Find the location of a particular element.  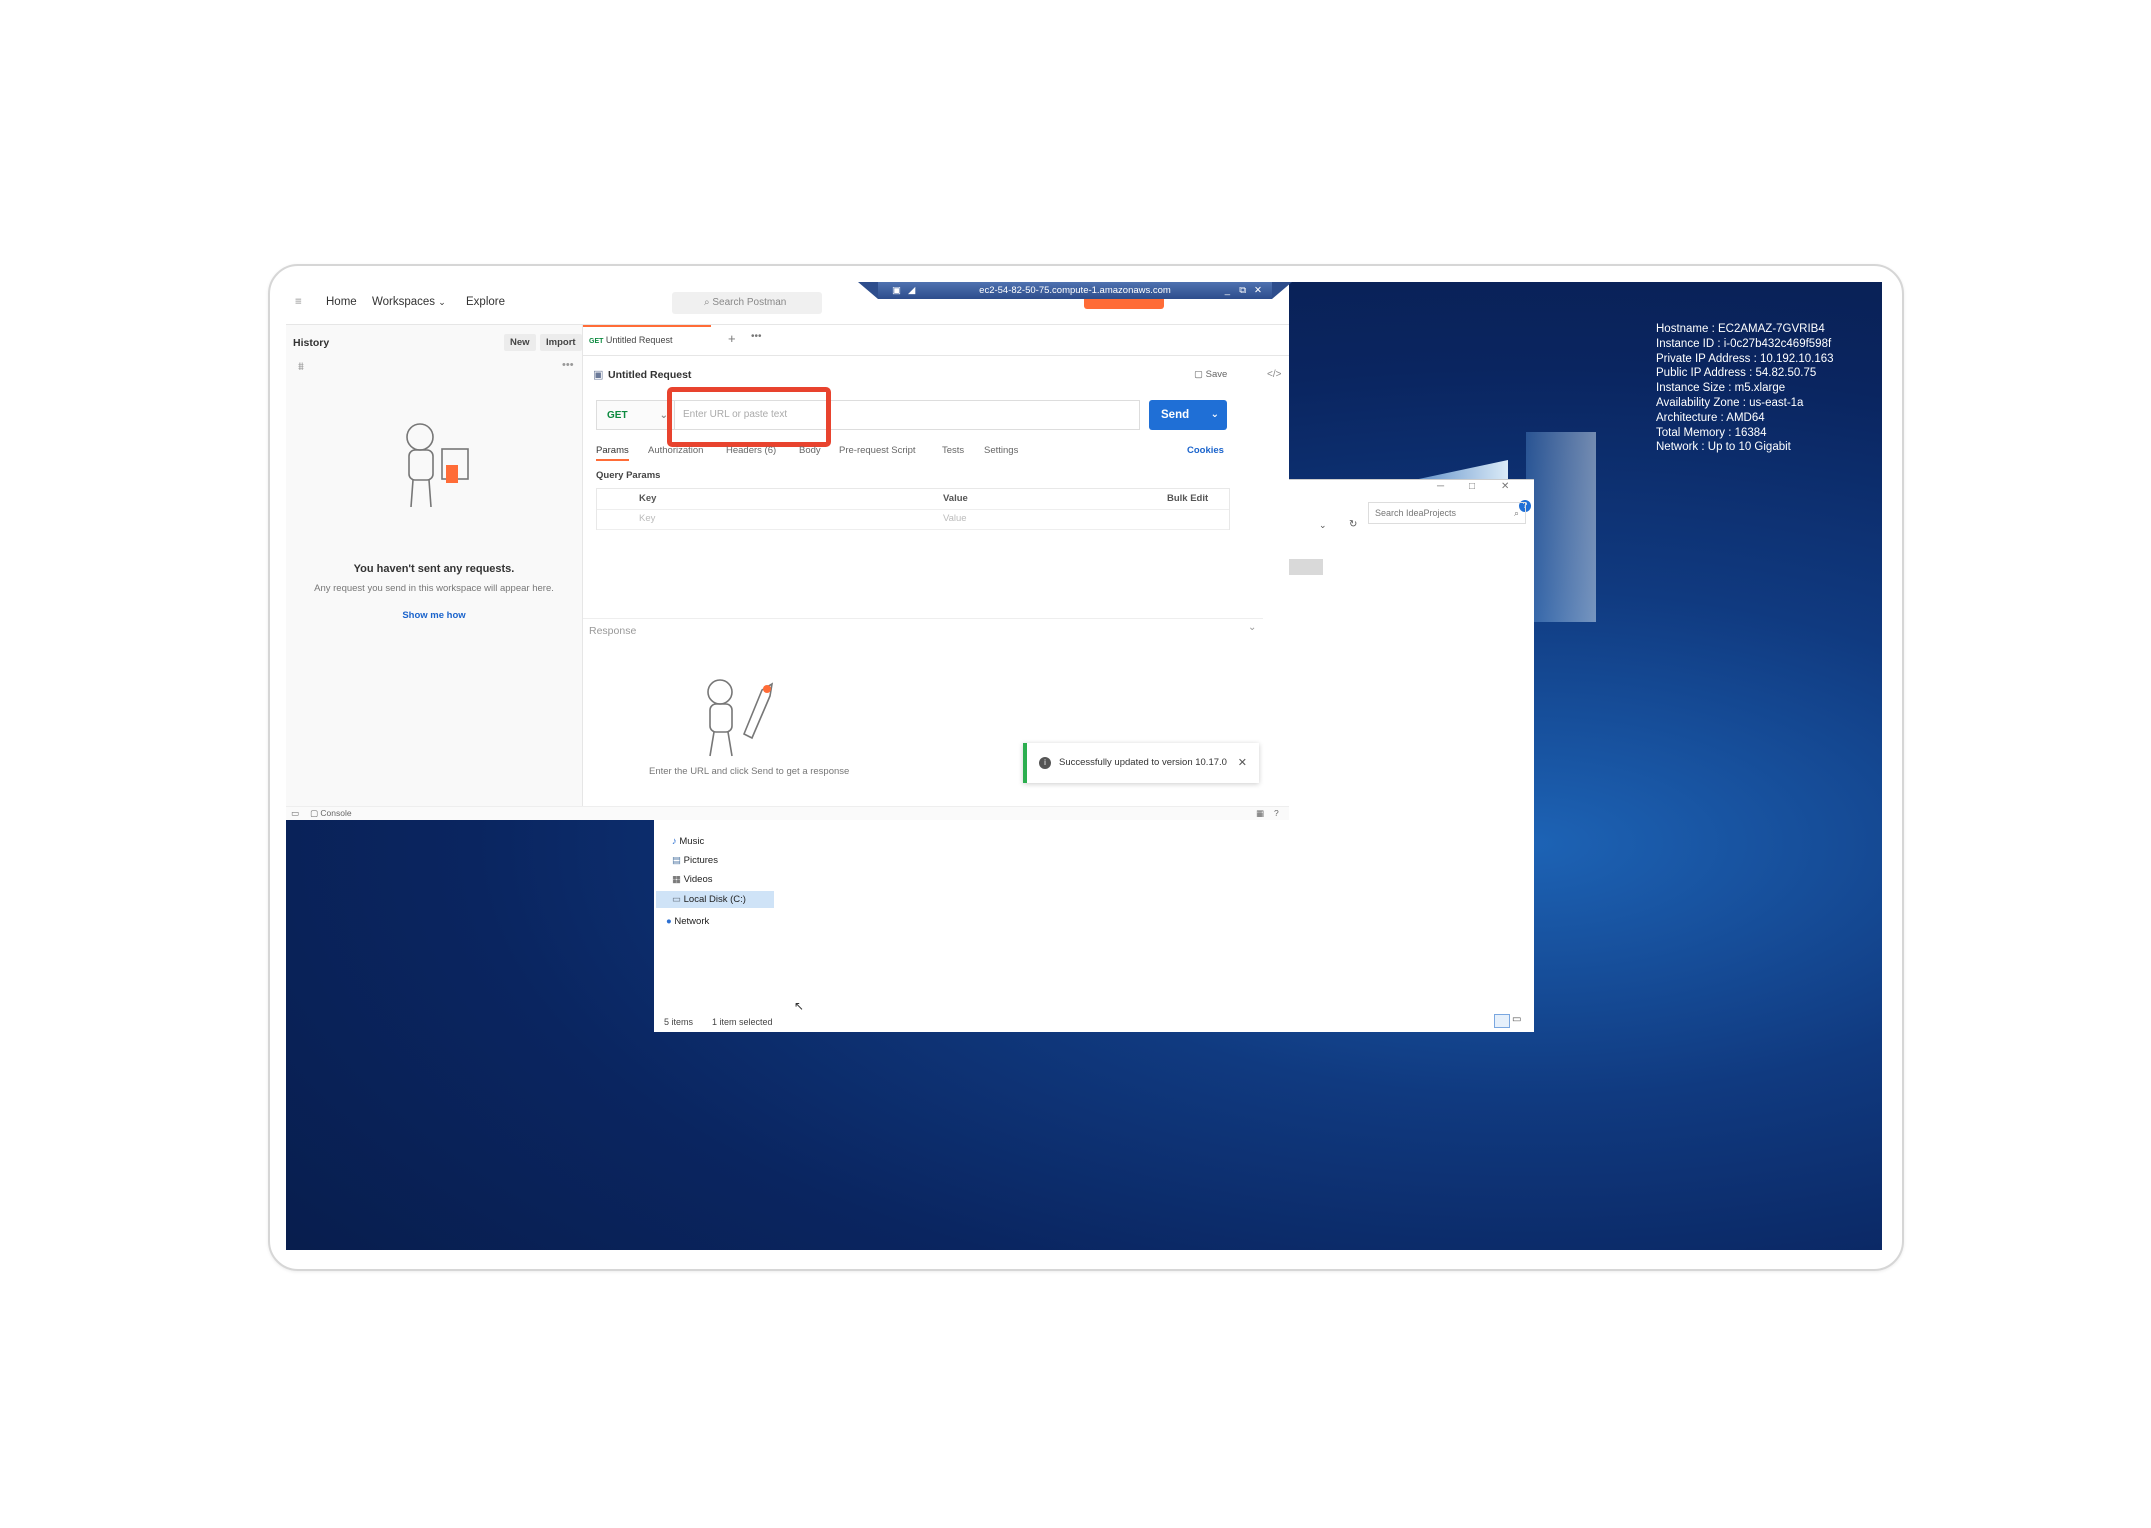

tab-options-icon: ••• is located at coordinates (756, 336).